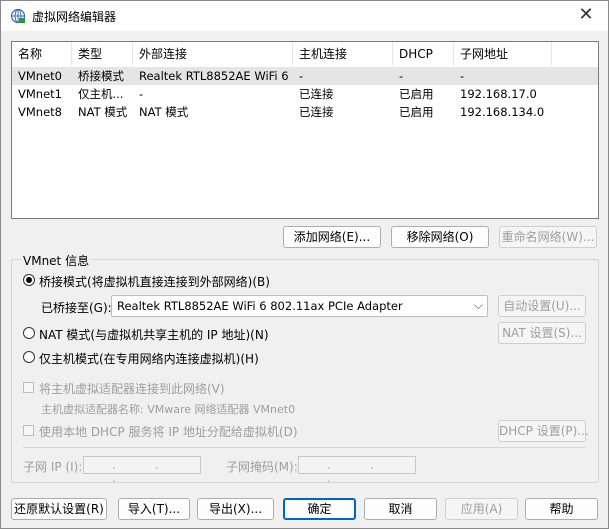 This screenshot has height=529, width=609. Describe the element at coordinates (28, 430) in the screenshot. I see `use-dhcp-checkbox` at that location.